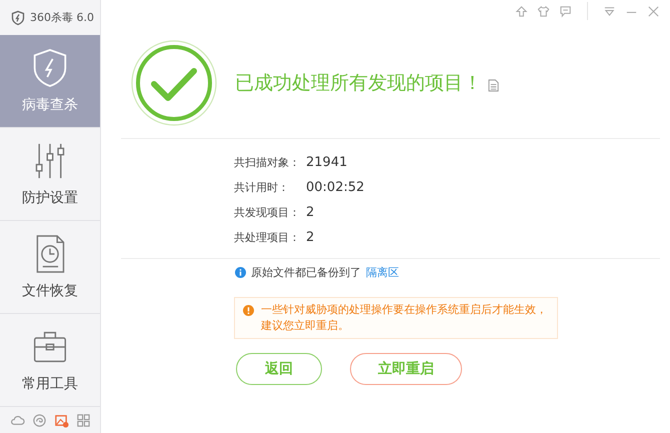 The width and height of the screenshot is (670, 433). I want to click on stat-label: 共发现项目：, so click(267, 212).